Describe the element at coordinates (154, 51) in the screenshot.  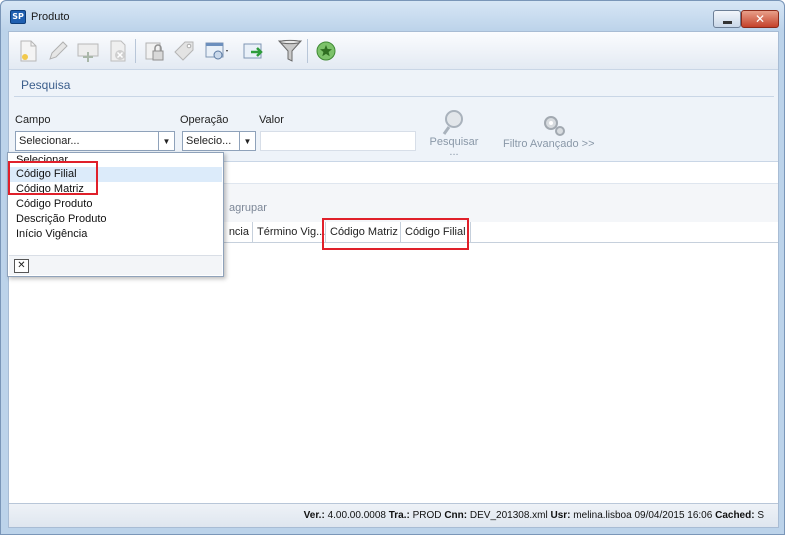
I see `lock-icon` at that location.